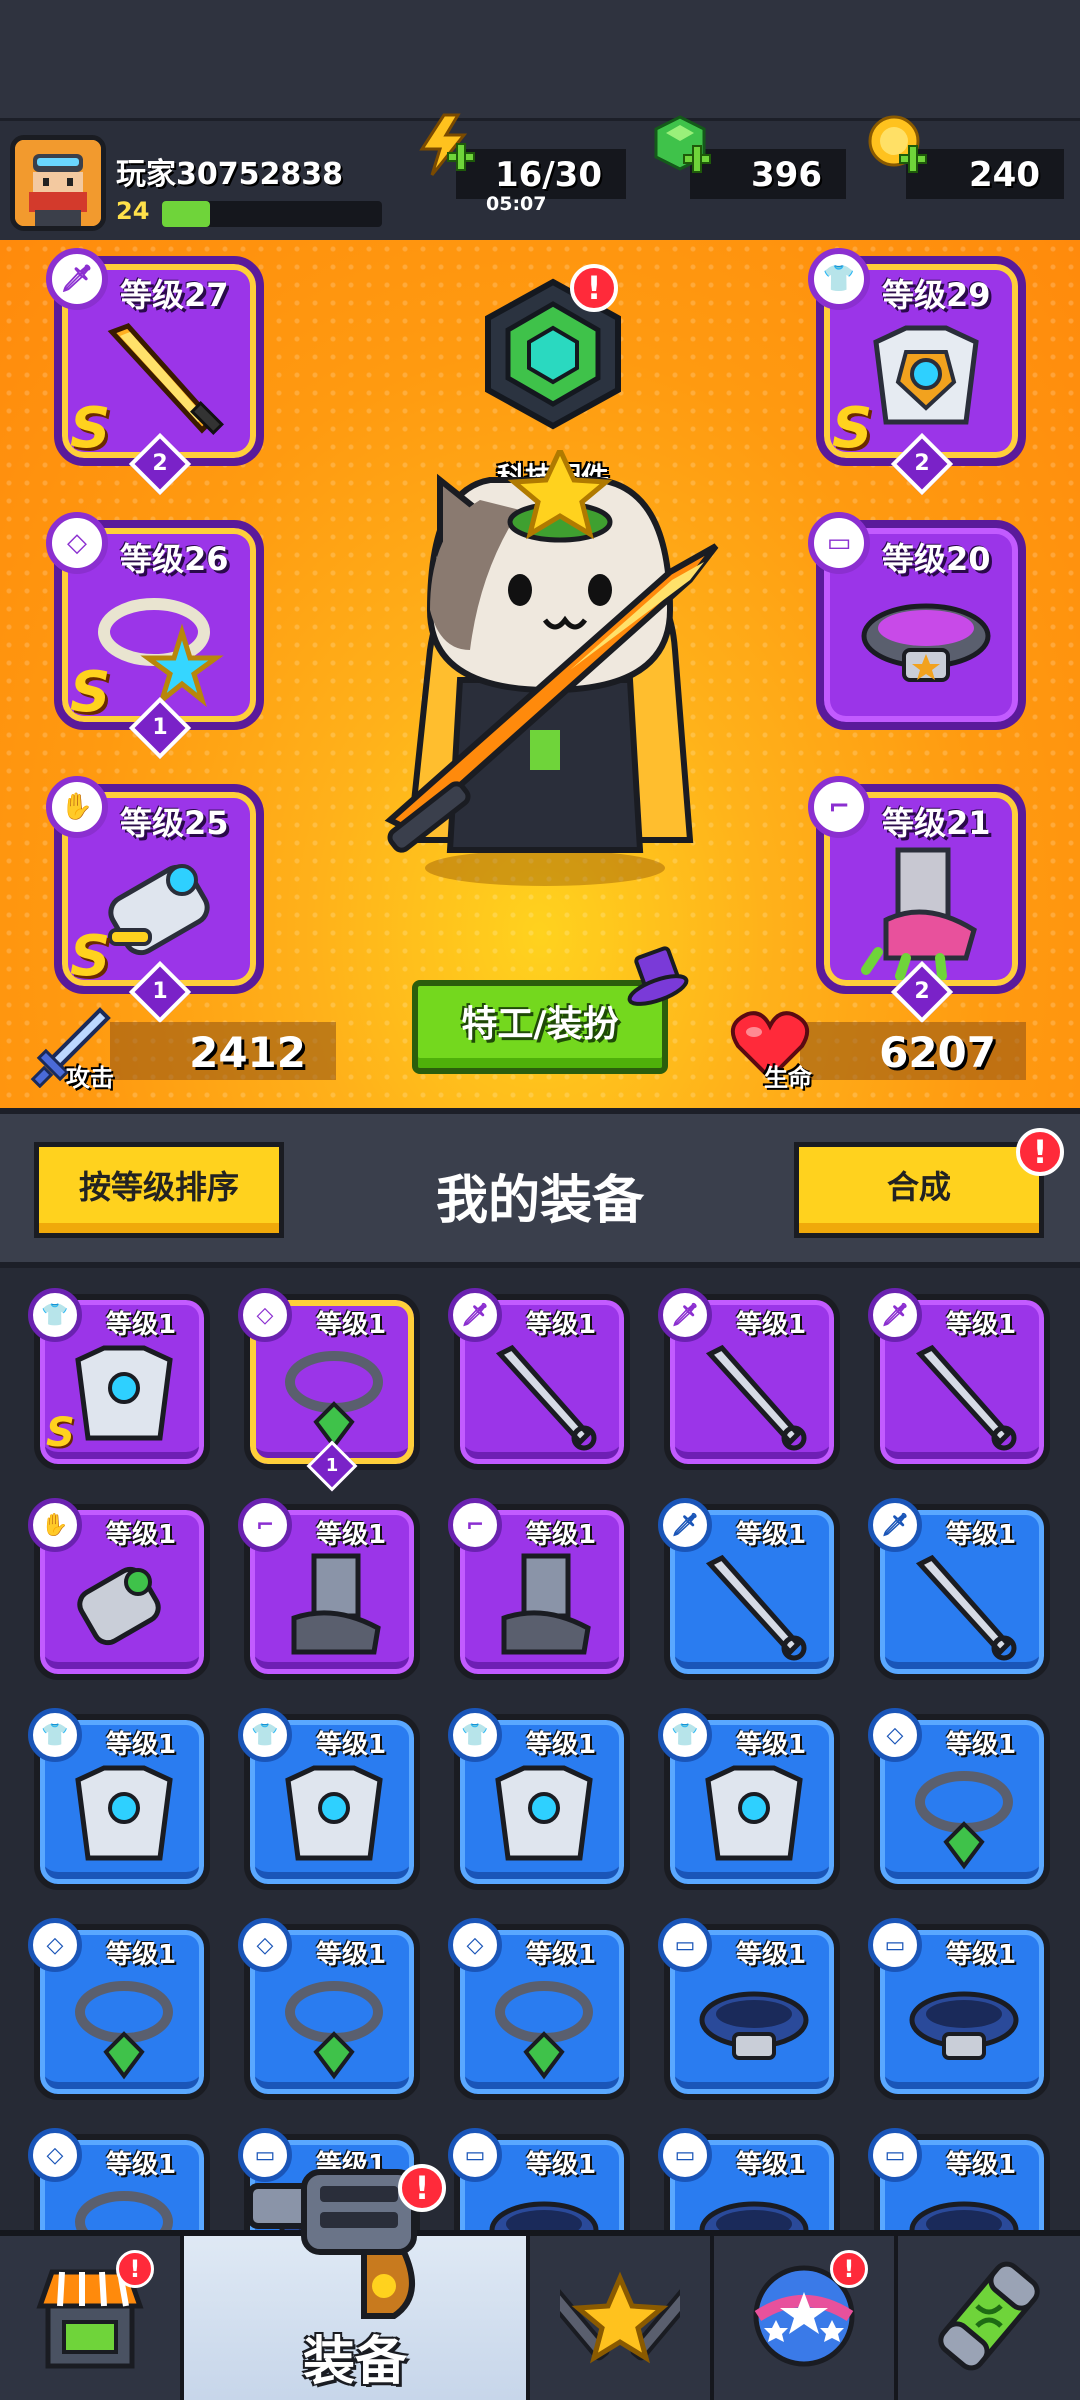 This screenshot has height=2400, width=1080. Describe the element at coordinates (899, 146) in the screenshot. I see `gold-coin-plus-icon` at that location.